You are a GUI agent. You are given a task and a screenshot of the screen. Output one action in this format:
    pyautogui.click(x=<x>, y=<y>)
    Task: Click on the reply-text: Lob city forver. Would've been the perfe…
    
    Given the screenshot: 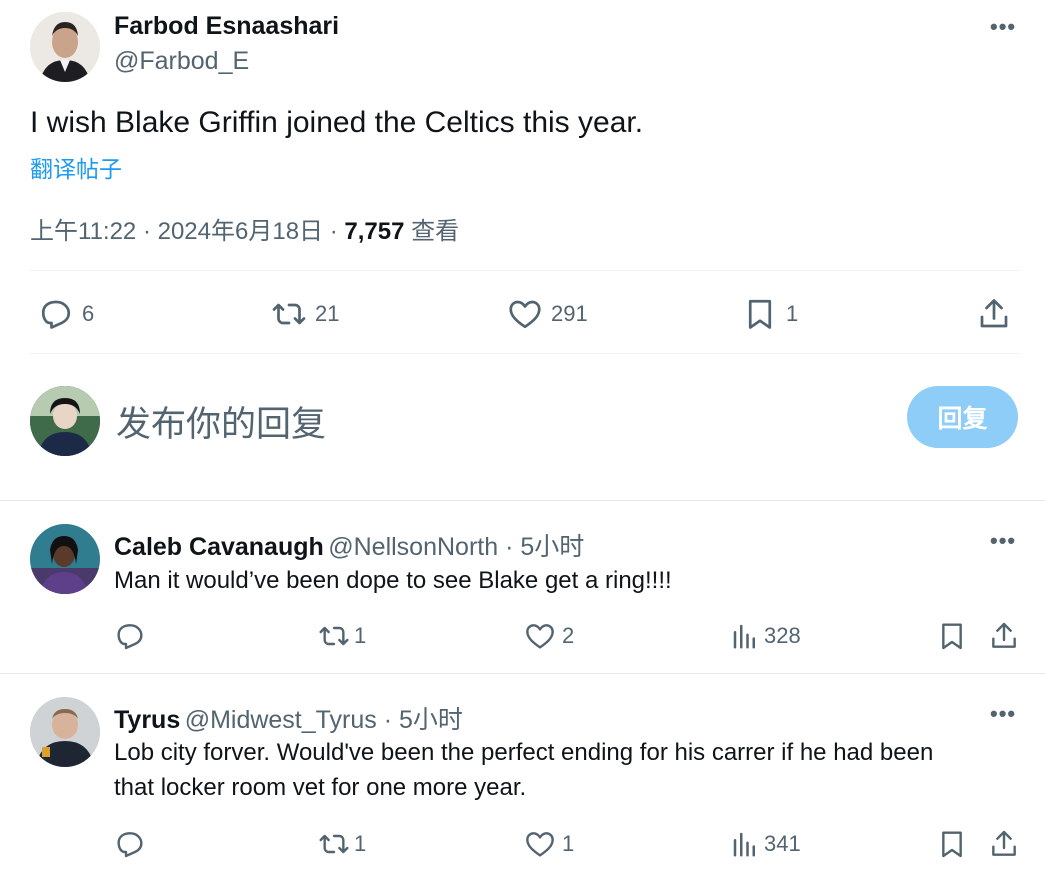 What is the action you would take?
    pyautogui.click(x=574, y=770)
    